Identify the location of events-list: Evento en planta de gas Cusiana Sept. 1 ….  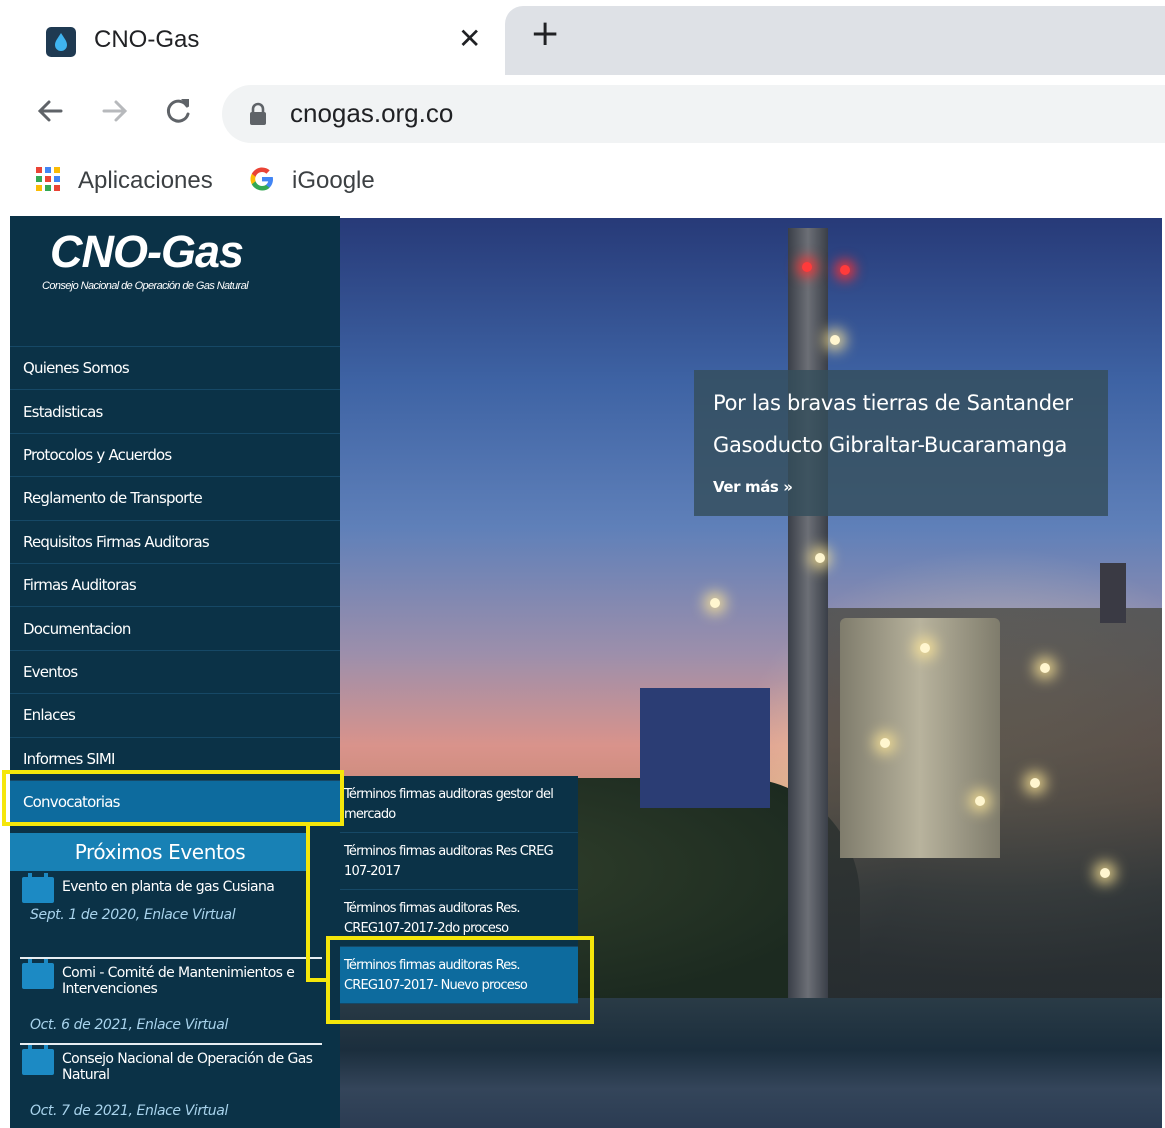
(166, 1000).